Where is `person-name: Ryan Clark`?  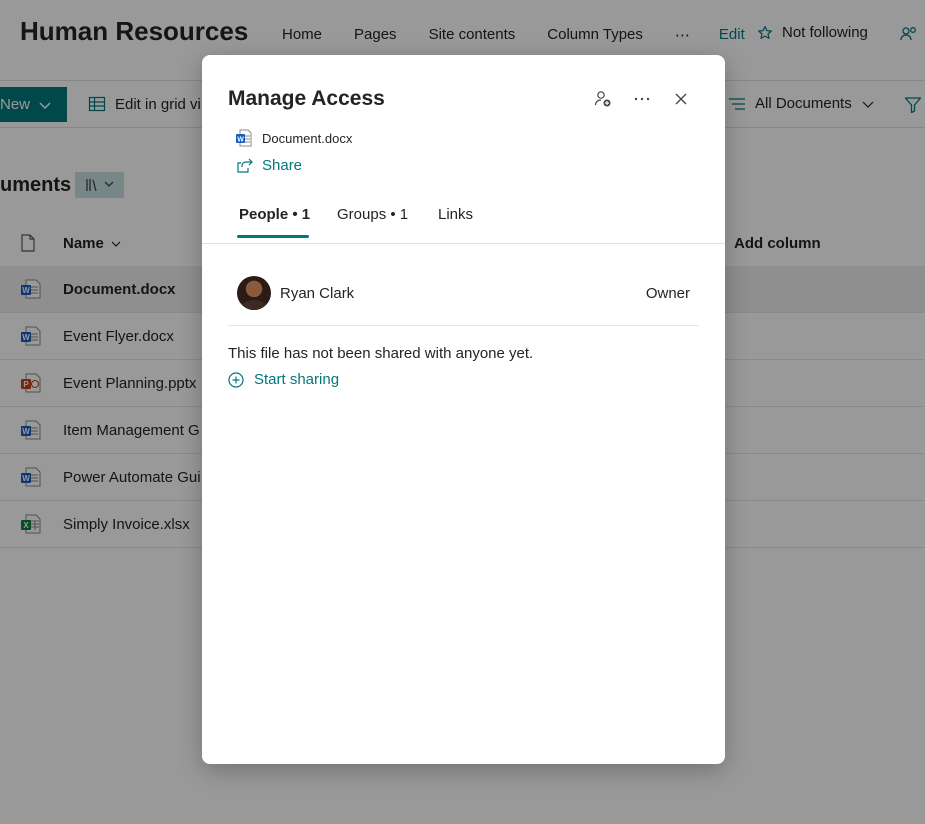
person-name: Ryan Clark is located at coordinates (317, 293).